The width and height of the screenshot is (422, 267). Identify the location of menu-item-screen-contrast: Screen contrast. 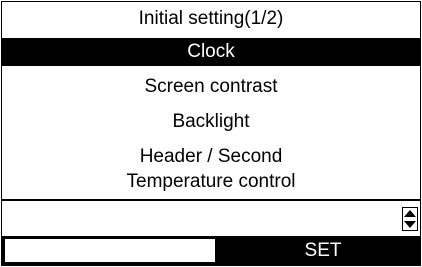
(211, 87).